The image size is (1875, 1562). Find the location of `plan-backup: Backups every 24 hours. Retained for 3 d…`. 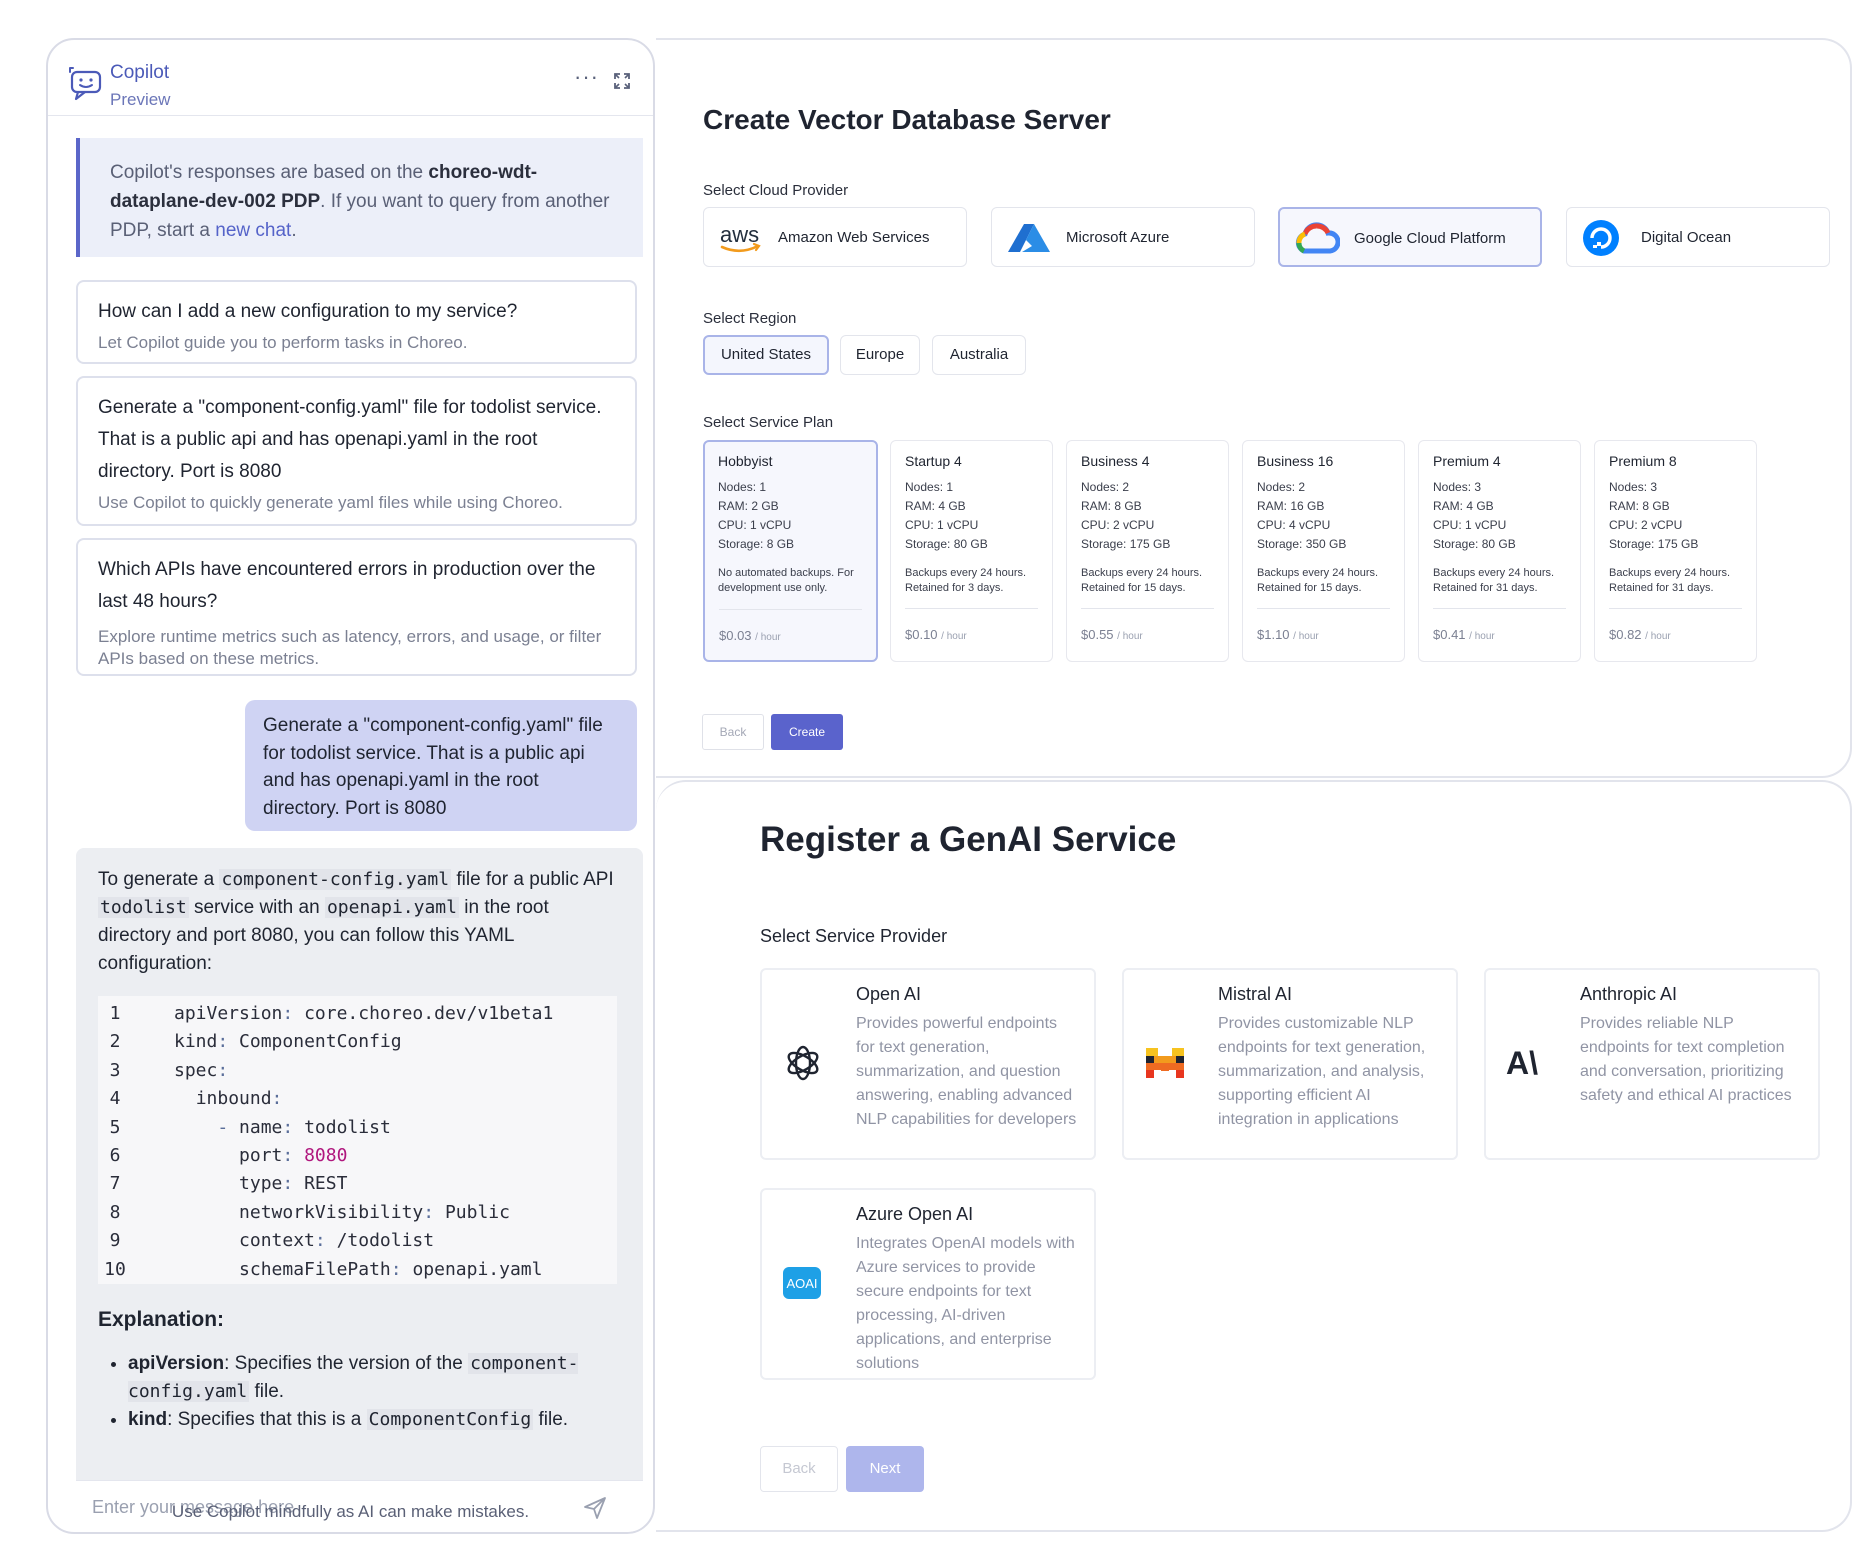

plan-backup: Backups every 24 hours. Retained for 3 d… is located at coordinates (966, 580).